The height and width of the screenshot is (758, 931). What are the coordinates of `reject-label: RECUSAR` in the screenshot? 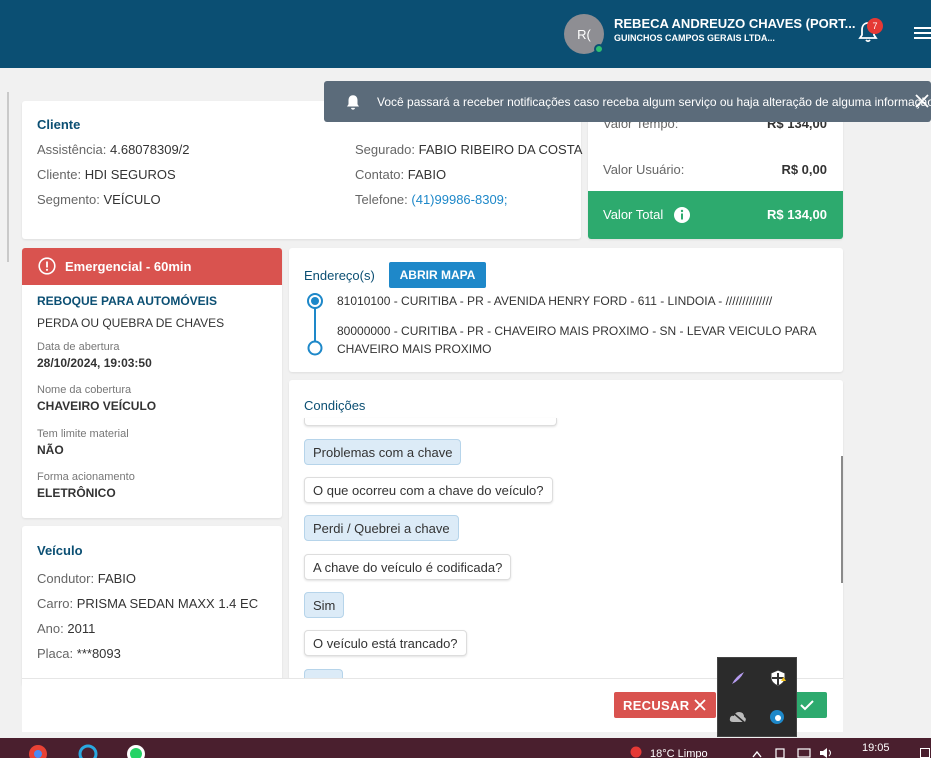 It's located at (656, 705).